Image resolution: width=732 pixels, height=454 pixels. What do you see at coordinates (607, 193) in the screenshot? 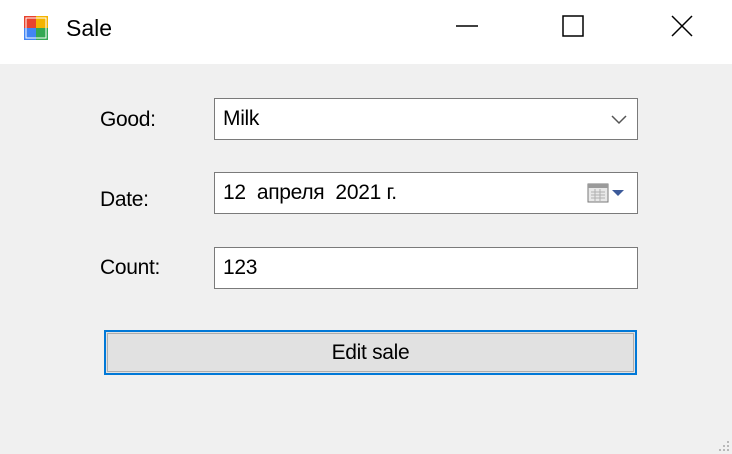
I see `calendar-icon` at bounding box center [607, 193].